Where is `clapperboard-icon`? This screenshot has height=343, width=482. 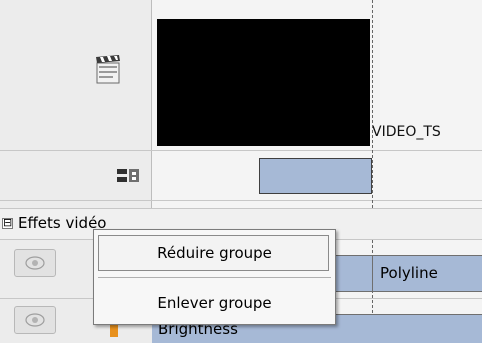 clapperboard-icon is located at coordinates (109, 70).